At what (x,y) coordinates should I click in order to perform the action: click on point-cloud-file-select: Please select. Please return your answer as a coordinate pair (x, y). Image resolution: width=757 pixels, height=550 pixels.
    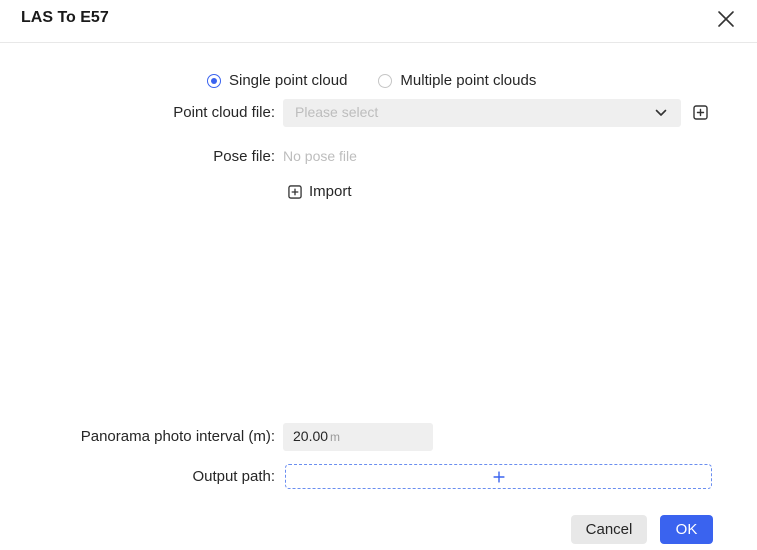
    Looking at the image, I should click on (482, 113).